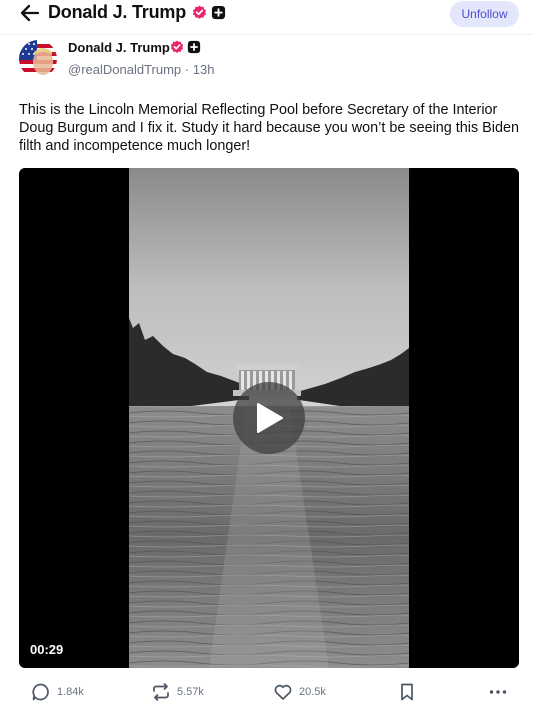 The height and width of the screenshot is (721, 533). I want to click on video-duration: 00:29, so click(47, 649).